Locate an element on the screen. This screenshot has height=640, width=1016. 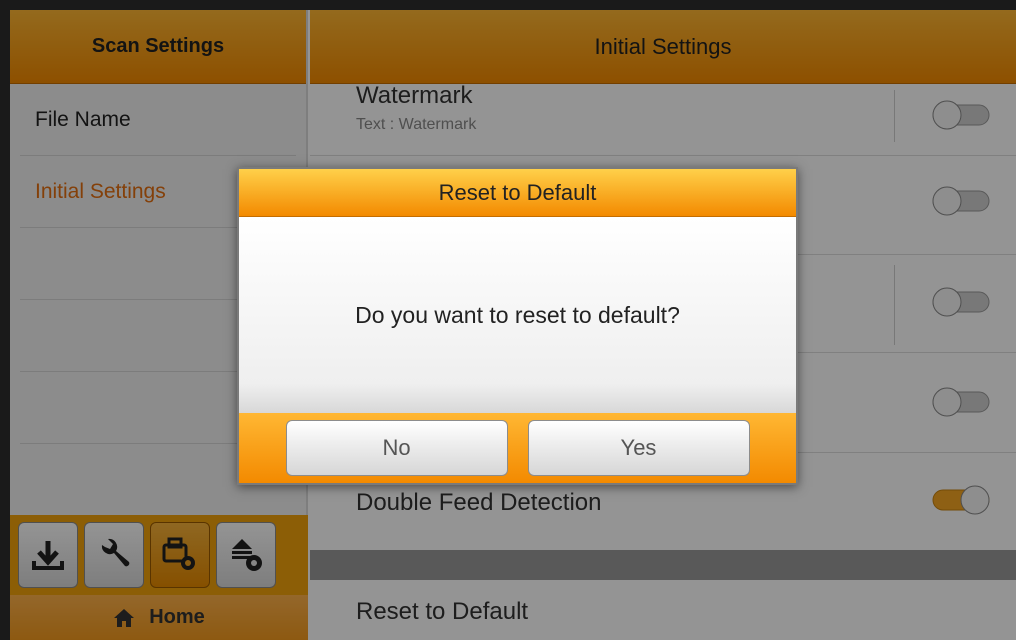
no-button: No is located at coordinates (396, 448).